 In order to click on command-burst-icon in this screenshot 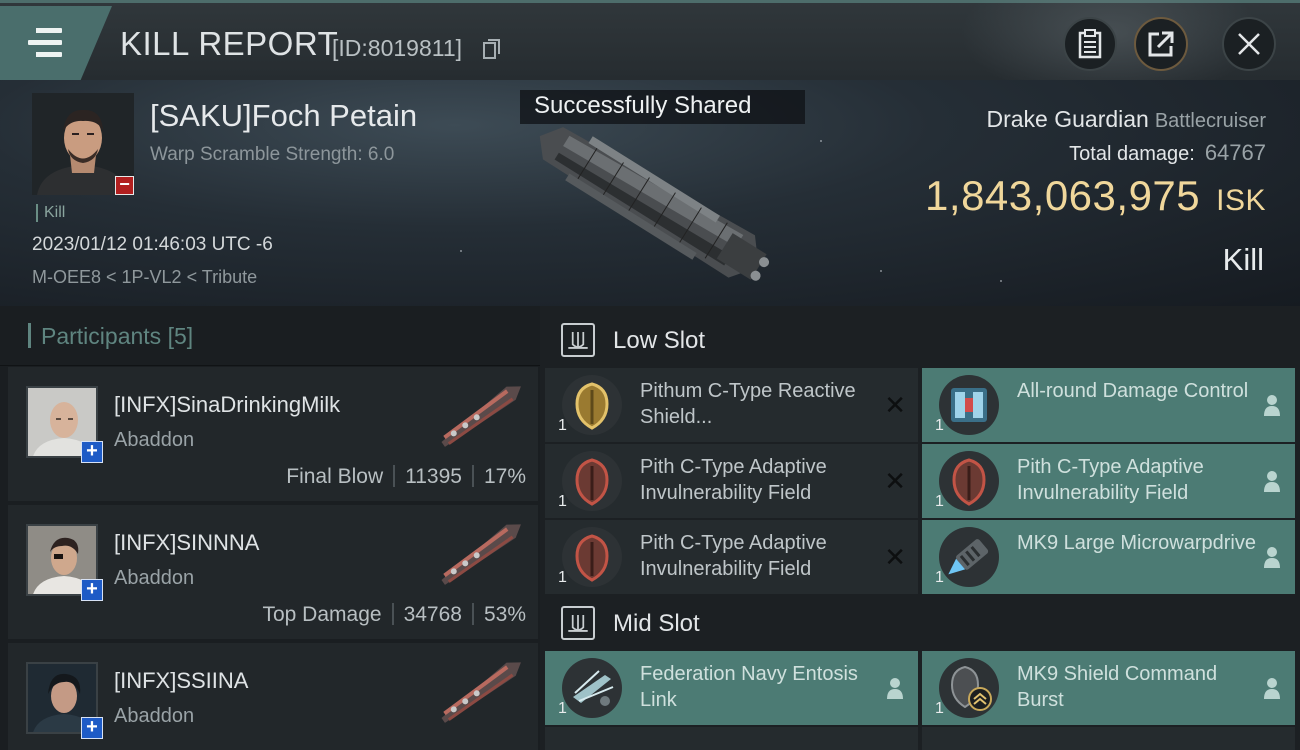, I will do `click(969, 688)`.